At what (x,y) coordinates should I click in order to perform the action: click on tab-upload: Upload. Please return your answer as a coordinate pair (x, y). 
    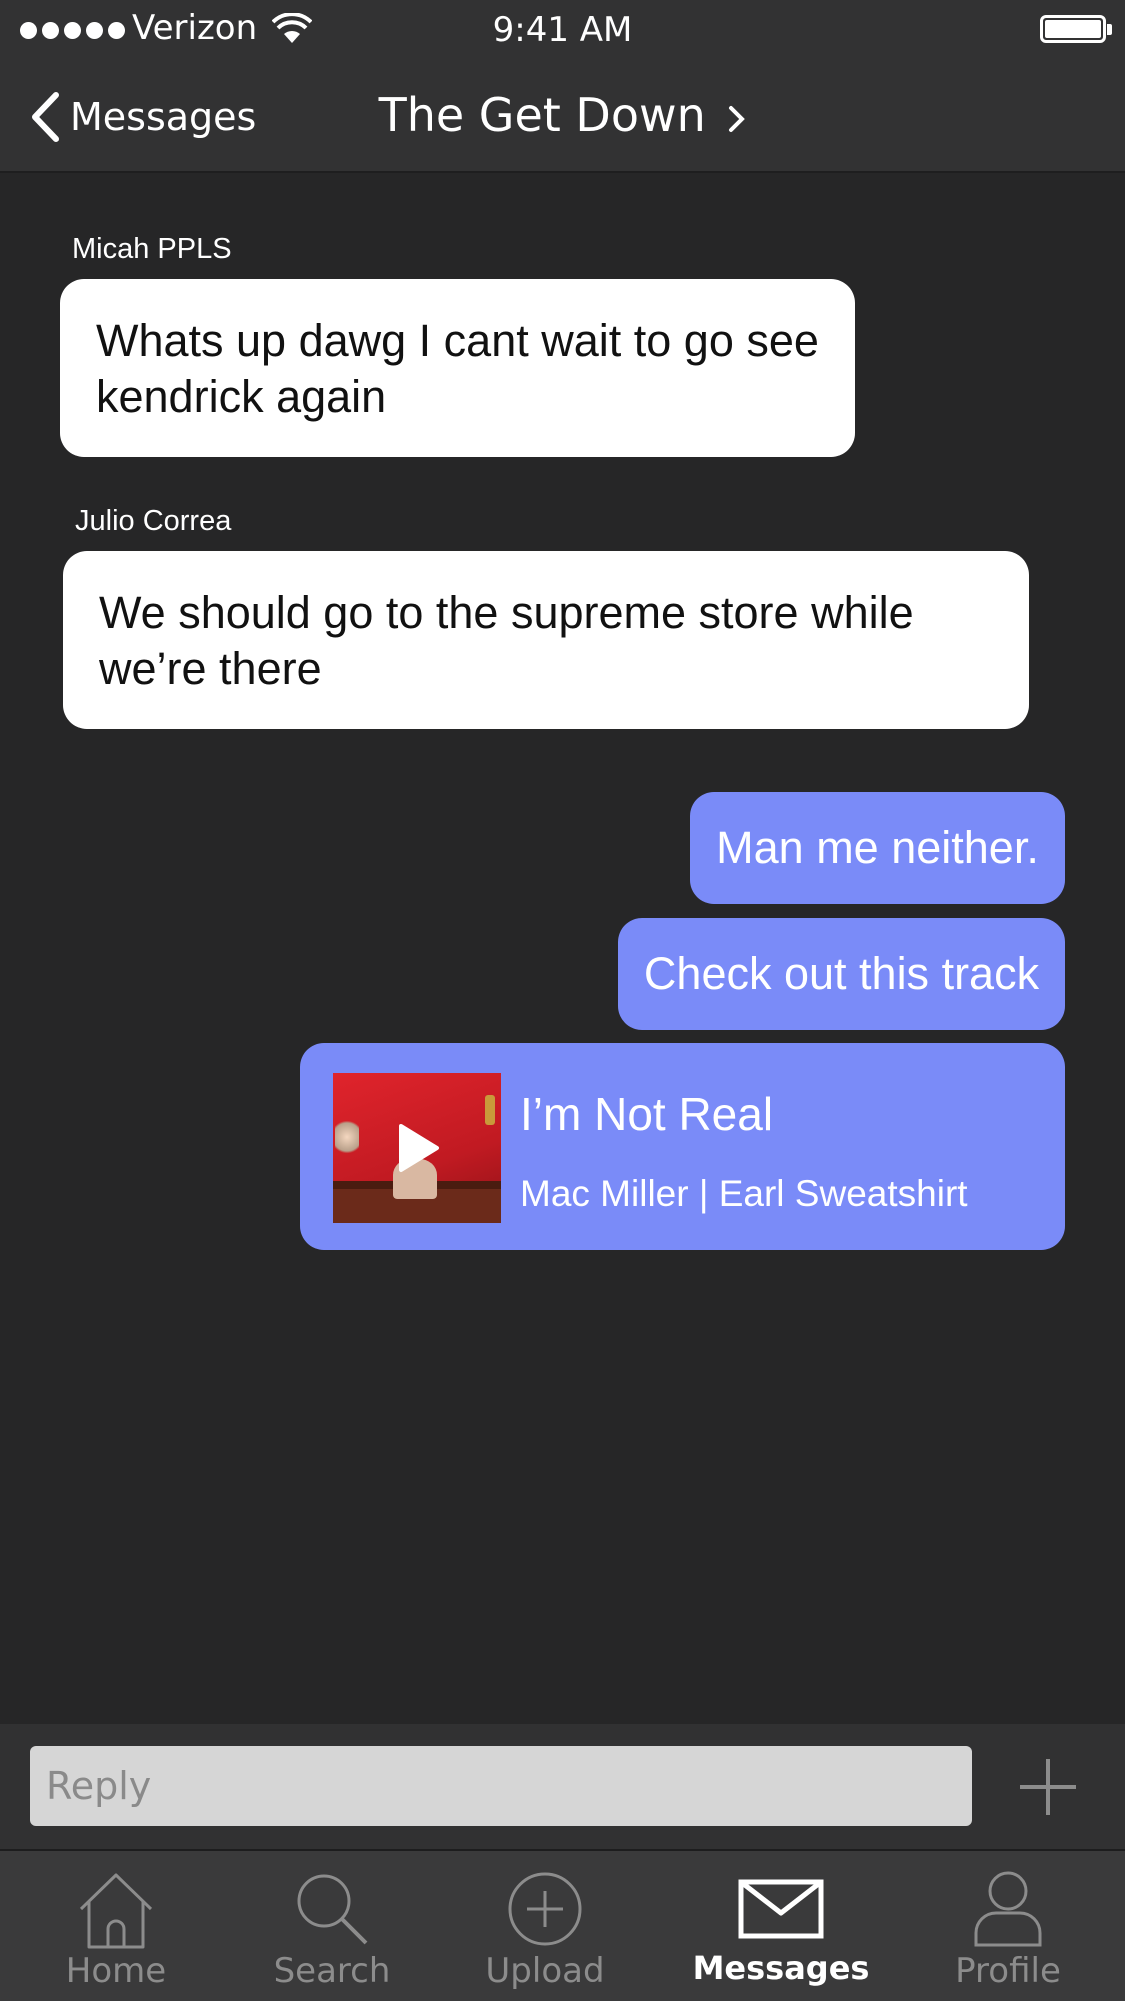
    Looking at the image, I should click on (545, 1926).